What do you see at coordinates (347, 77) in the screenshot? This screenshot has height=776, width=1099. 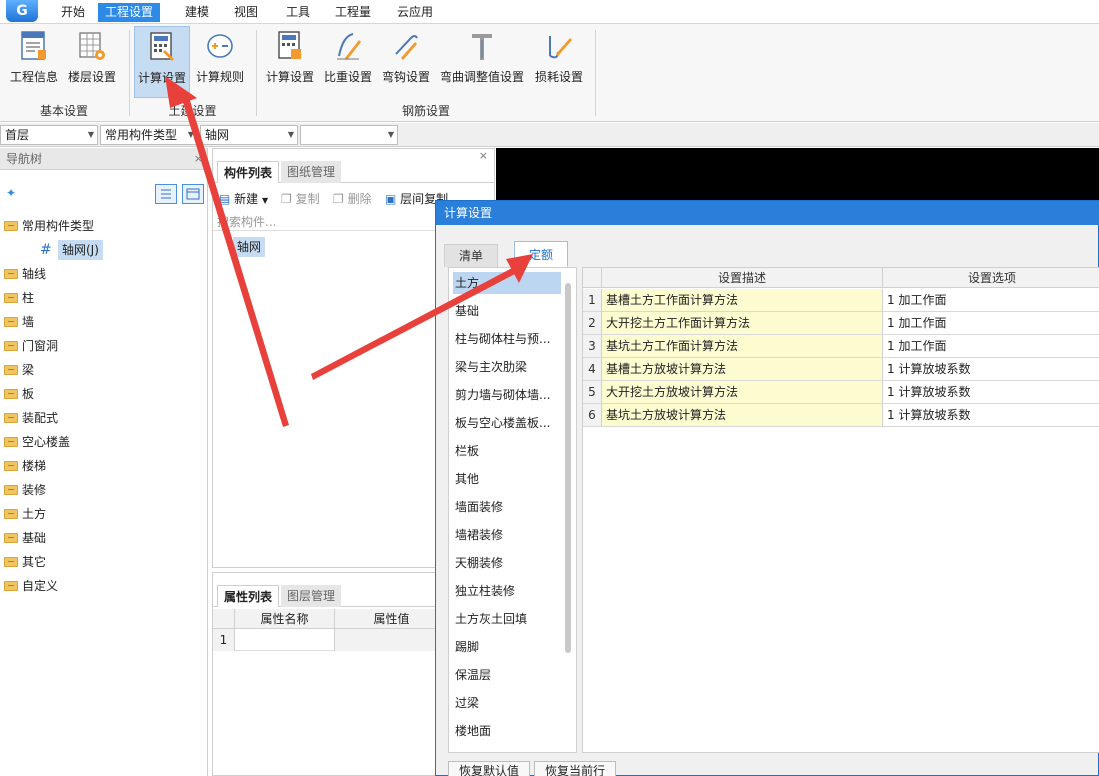 I see `specific-gravity-label: 比重设置` at bounding box center [347, 77].